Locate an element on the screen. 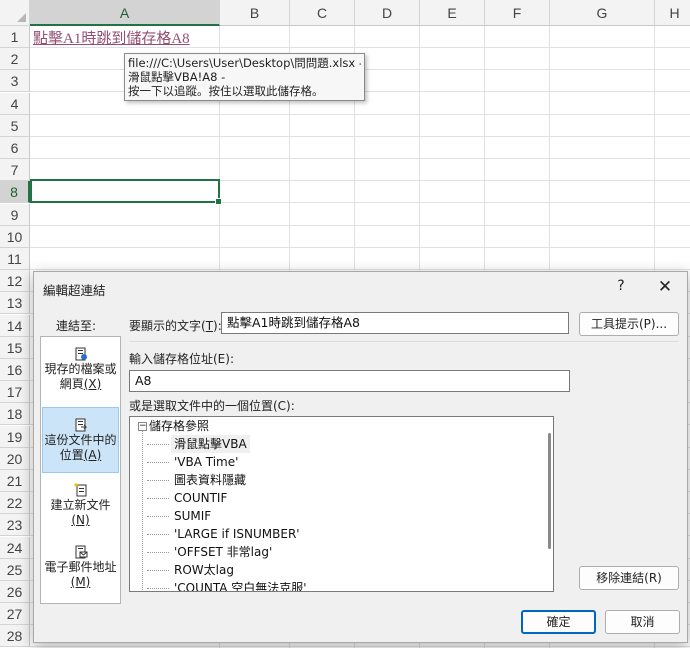 This screenshot has width=690, height=648. row-header: 17 is located at coordinates (15, 392).